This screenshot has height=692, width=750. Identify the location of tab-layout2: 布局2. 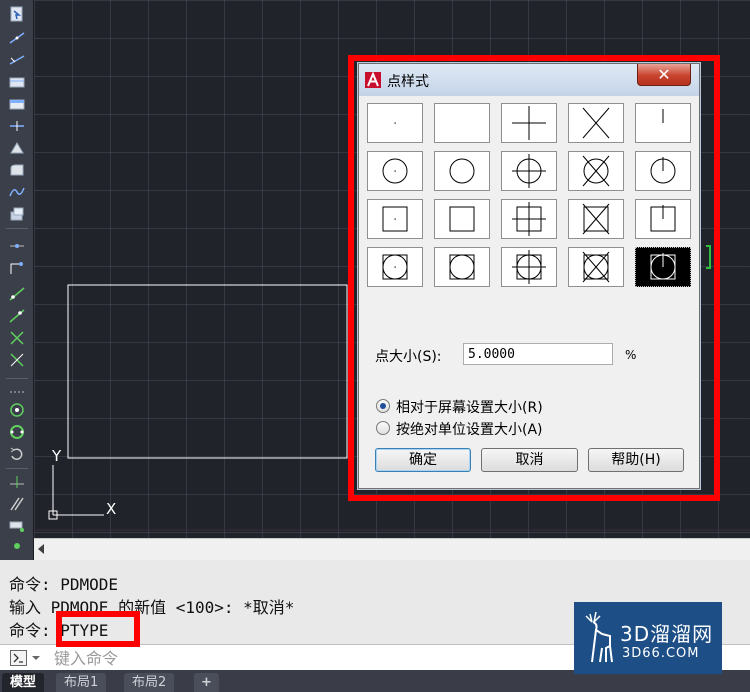
(149, 682).